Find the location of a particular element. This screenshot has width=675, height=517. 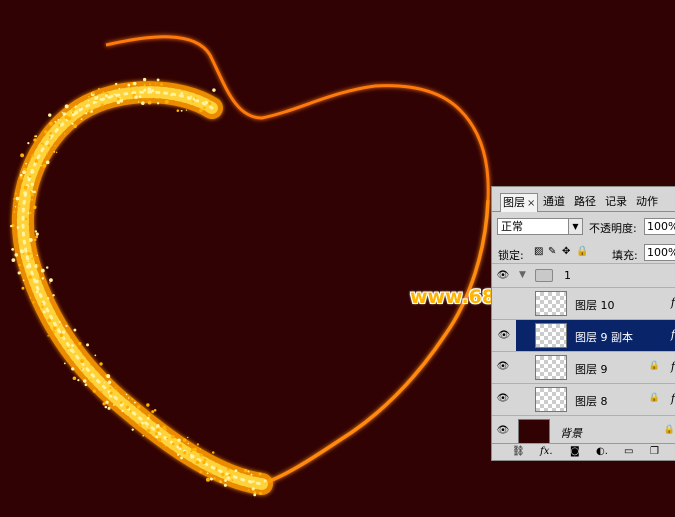

close-icon: × is located at coordinates (531, 203).